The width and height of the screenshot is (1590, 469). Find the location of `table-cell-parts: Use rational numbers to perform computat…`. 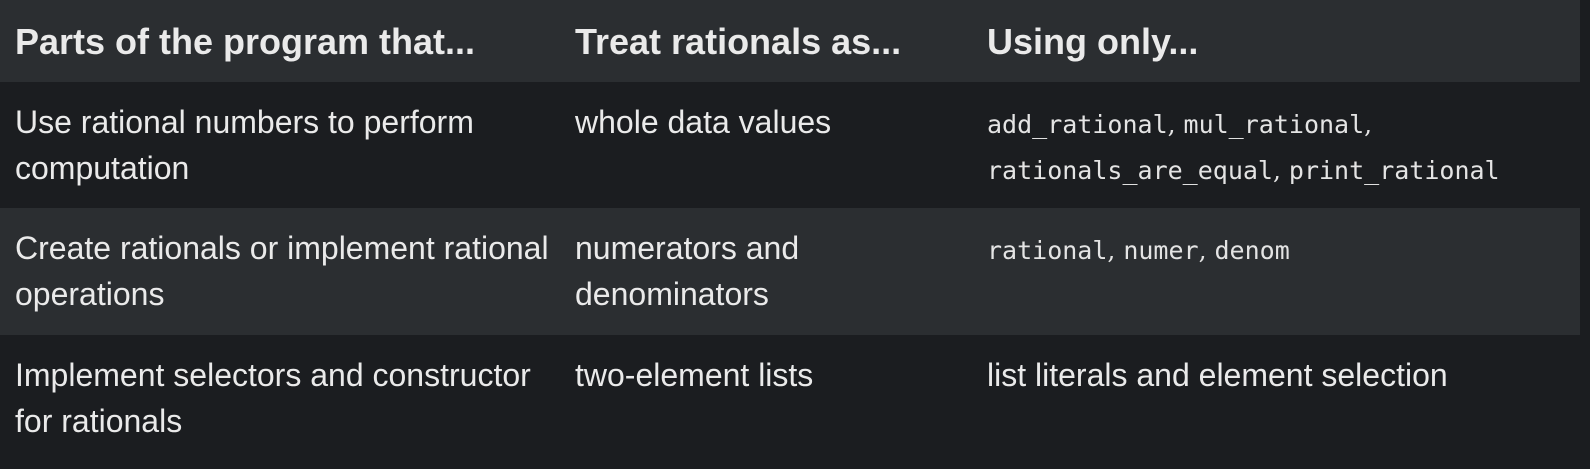

table-cell-parts: Use rational numbers to perform computat… is located at coordinates (244, 145).